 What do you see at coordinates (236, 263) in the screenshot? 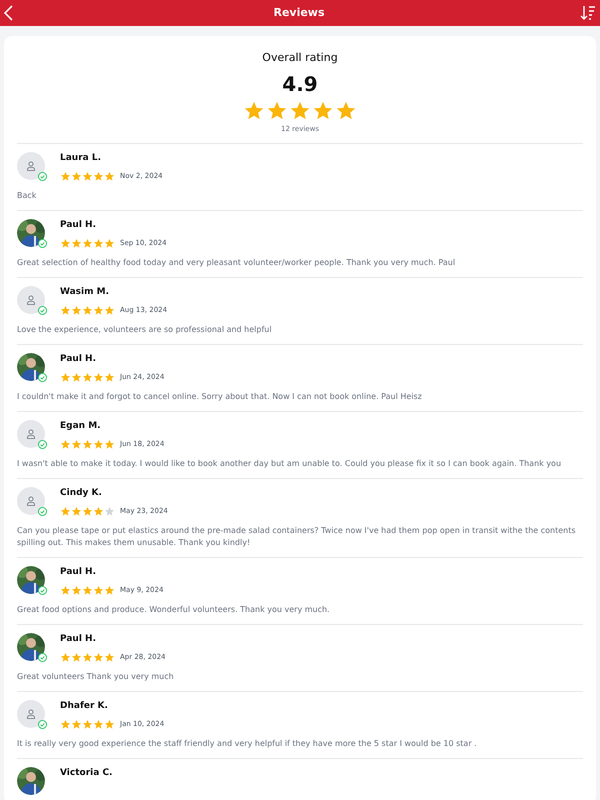
I see `review-text: Great selection of healthy food today and very pleasant volunteer/worker people. Thank you very much. Paul` at bounding box center [236, 263].